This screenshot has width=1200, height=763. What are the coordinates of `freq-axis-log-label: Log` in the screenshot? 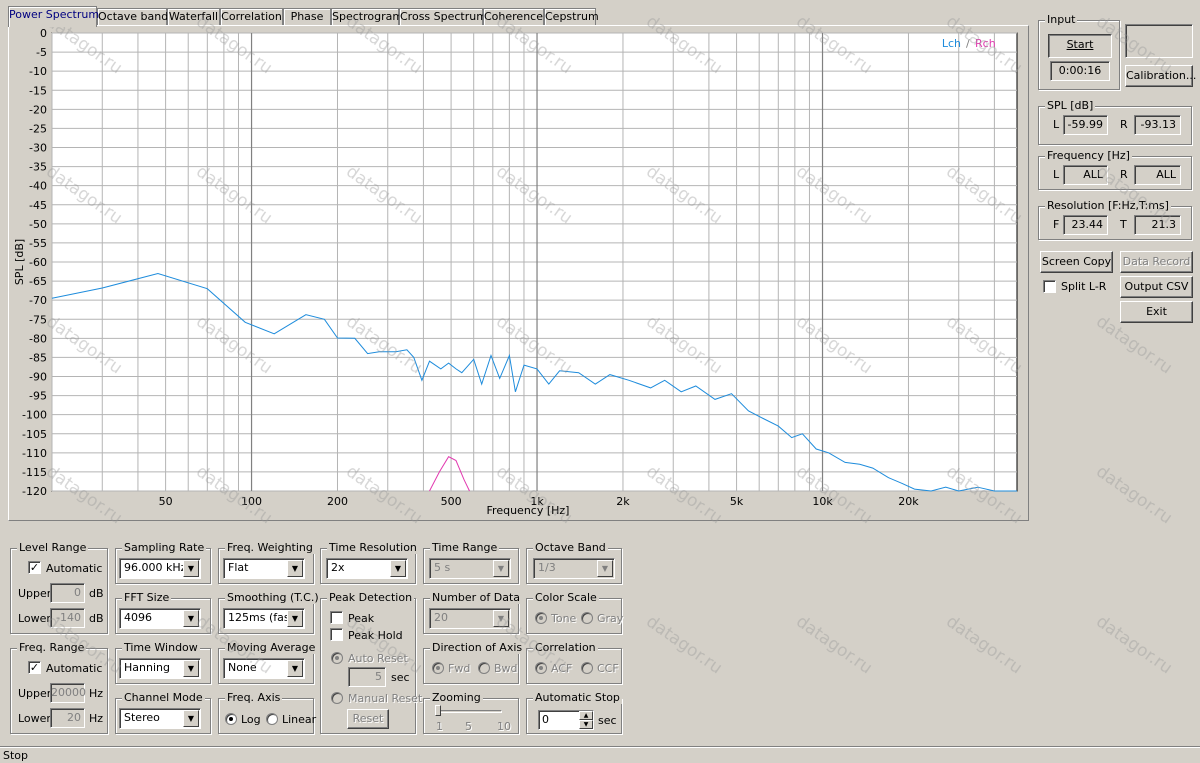 It's located at (251, 719).